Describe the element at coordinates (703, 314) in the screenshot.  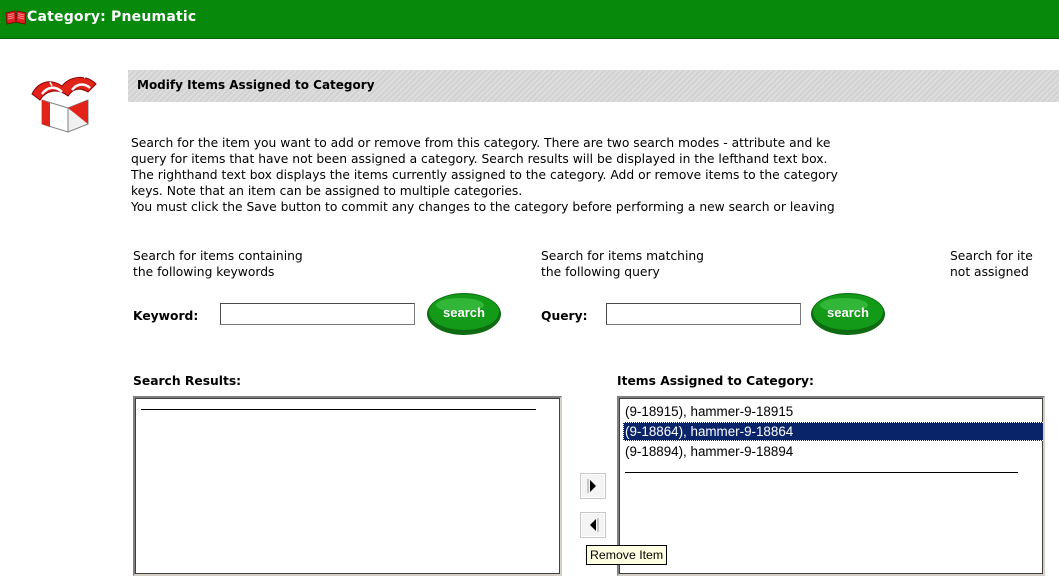
I see `query-input` at that location.